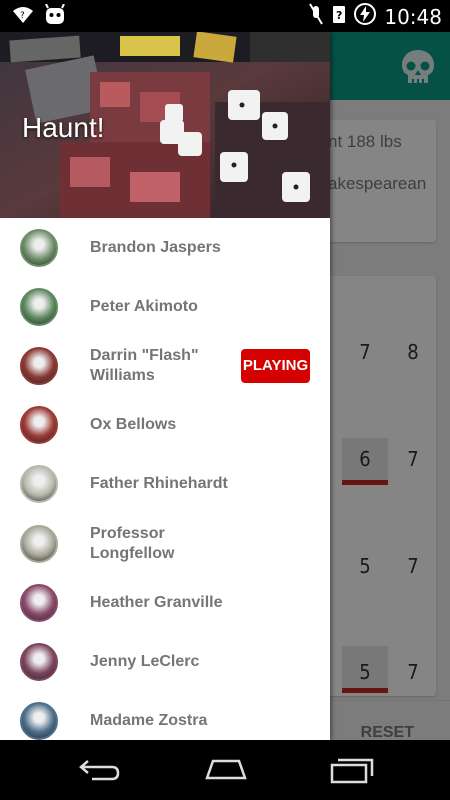 This screenshot has height=800, width=450. Describe the element at coordinates (159, 484) in the screenshot. I see `character-name: Father Rhinehardt` at that location.